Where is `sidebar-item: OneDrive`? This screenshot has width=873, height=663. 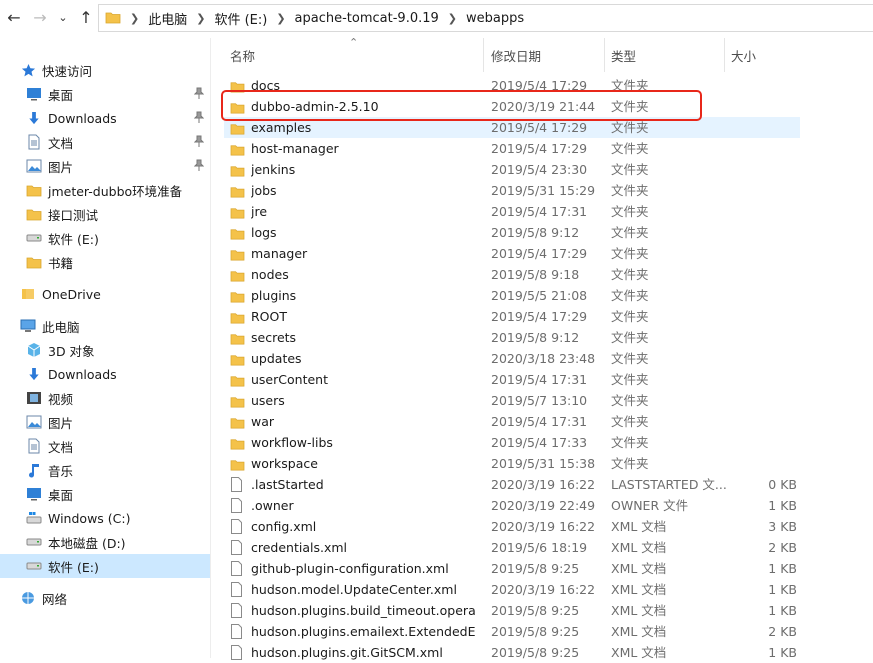 sidebar-item: OneDrive is located at coordinates (105, 294).